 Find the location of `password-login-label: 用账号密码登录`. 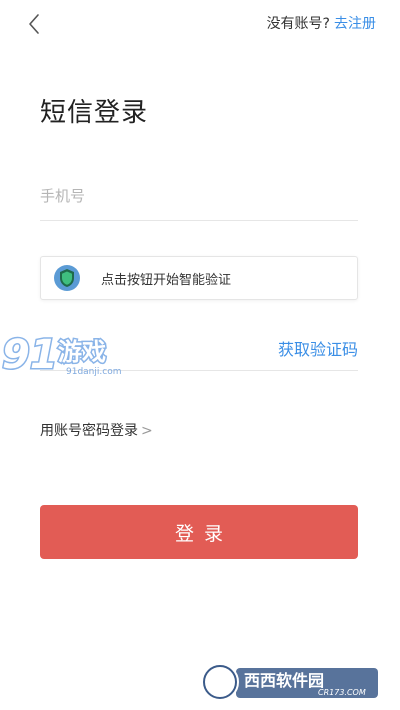

password-login-label: 用账号密码登录 is located at coordinates (89, 431).